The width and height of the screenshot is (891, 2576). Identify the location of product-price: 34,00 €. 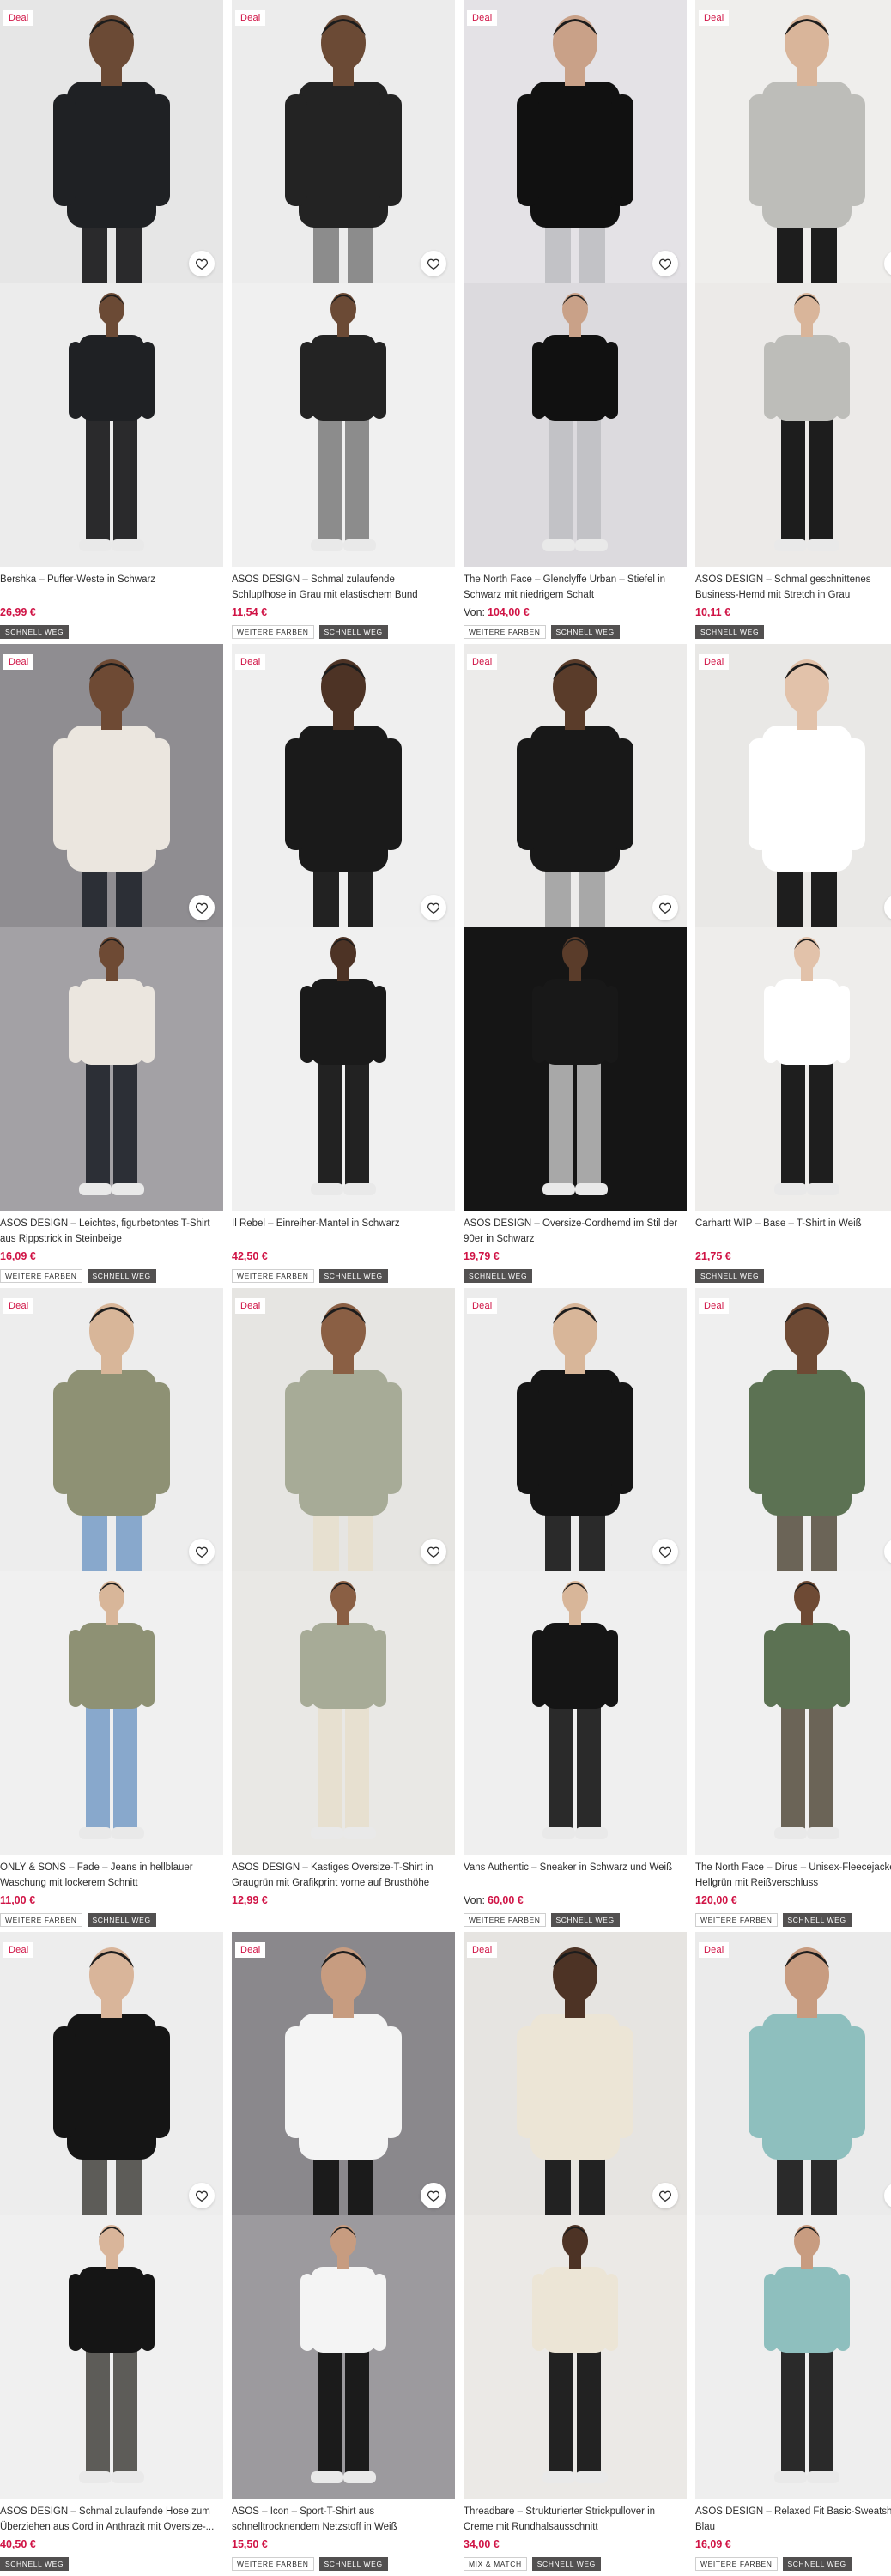
(482, 2544).